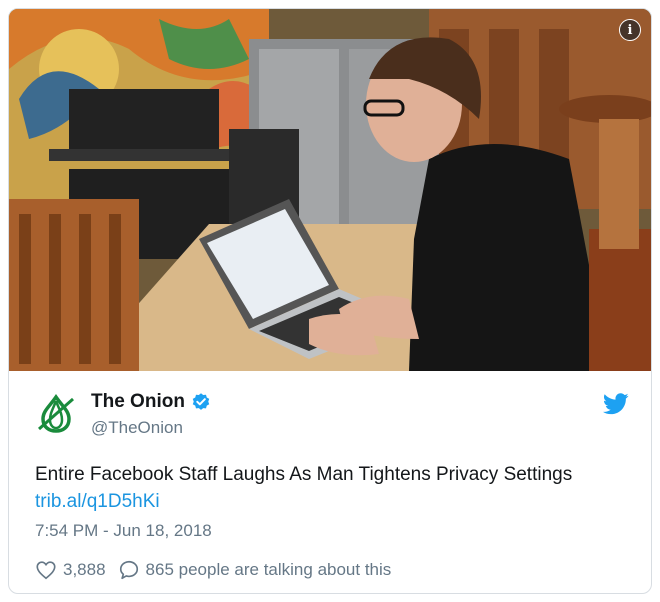  What do you see at coordinates (138, 402) in the screenshot?
I see `author-name-text: The Onion` at bounding box center [138, 402].